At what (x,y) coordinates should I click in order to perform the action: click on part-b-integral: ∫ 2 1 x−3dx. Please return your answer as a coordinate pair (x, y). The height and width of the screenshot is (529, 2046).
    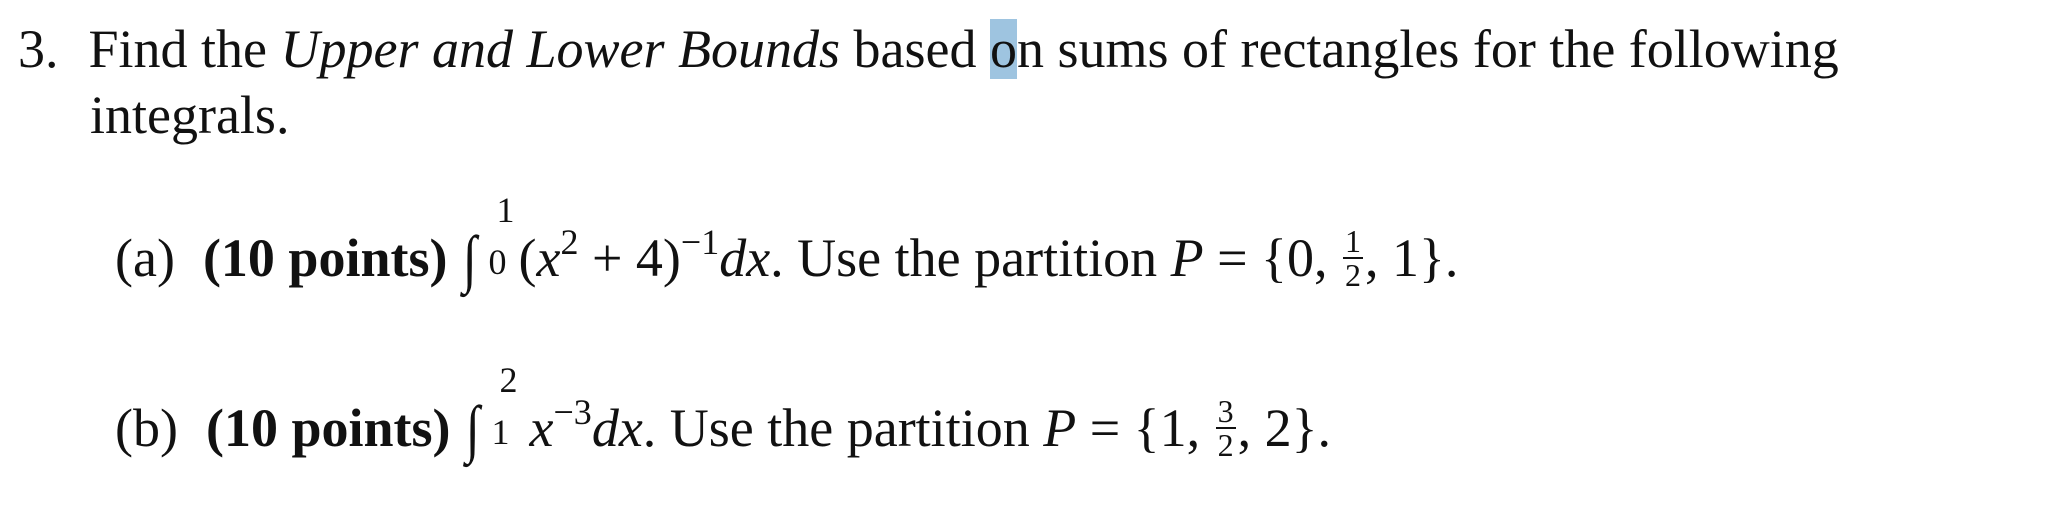
    Looking at the image, I should click on (553, 413).